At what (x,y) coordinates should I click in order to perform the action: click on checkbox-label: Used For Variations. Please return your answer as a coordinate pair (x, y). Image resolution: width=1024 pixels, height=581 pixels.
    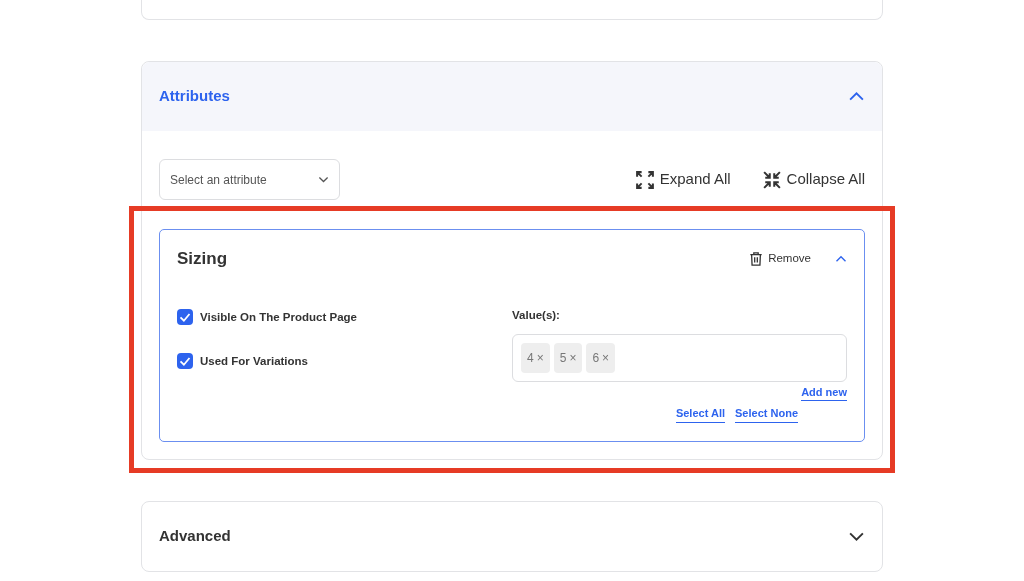
    Looking at the image, I should click on (254, 361).